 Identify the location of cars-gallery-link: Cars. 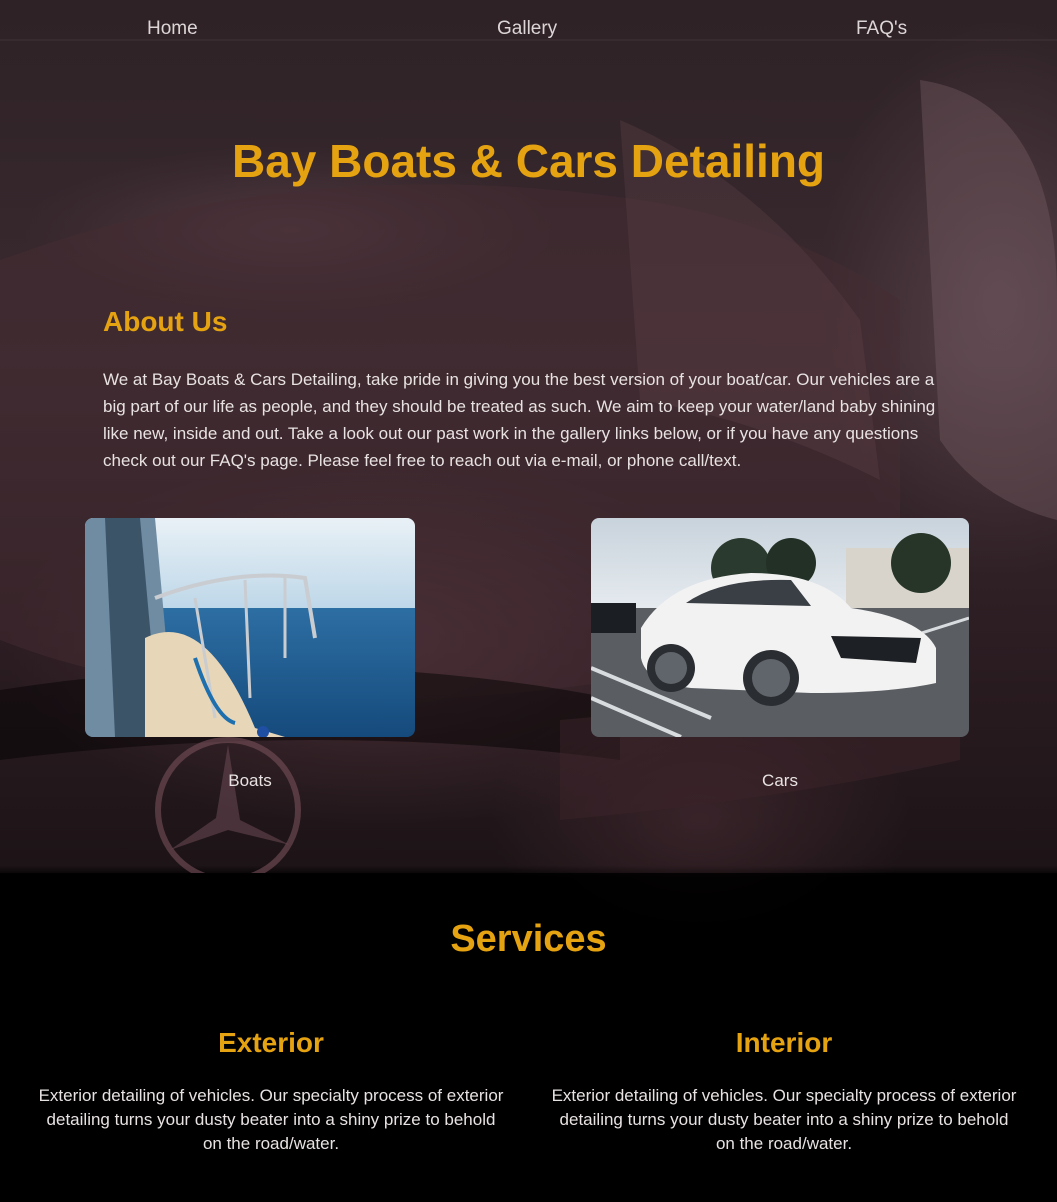
(780, 781).